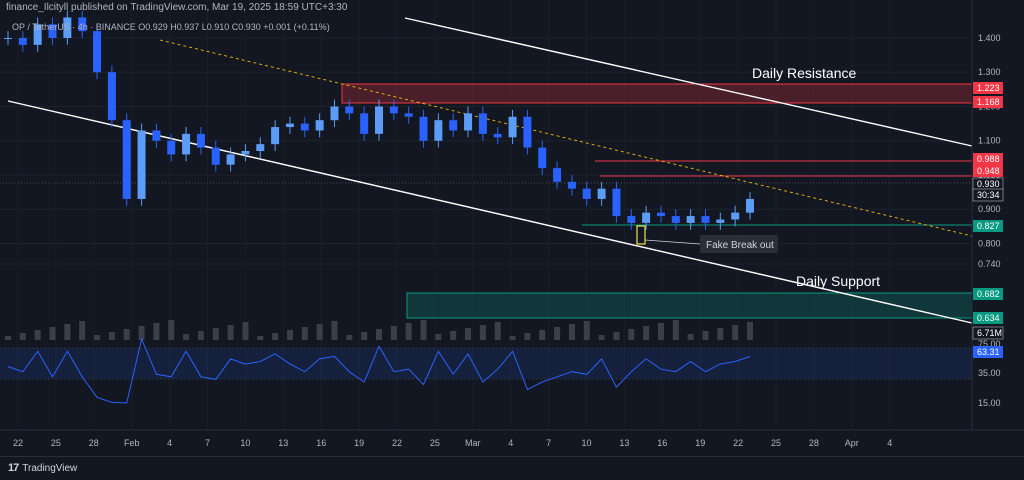 Image resolution: width=1024 pixels, height=480 pixels. I want to click on price-tick: 1.400, so click(989, 38).